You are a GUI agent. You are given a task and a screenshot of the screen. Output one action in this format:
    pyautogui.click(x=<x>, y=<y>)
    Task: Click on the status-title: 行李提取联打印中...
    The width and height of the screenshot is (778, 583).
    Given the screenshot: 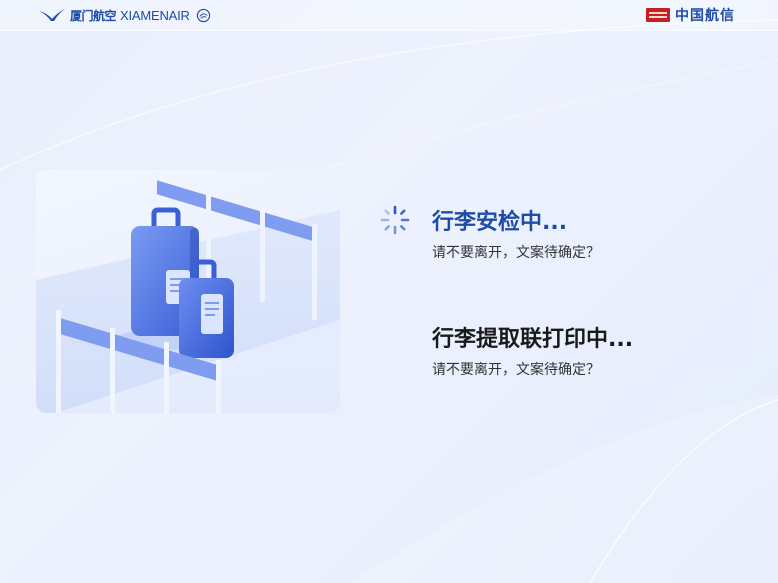 What is the action you would take?
    pyautogui.click(x=533, y=339)
    